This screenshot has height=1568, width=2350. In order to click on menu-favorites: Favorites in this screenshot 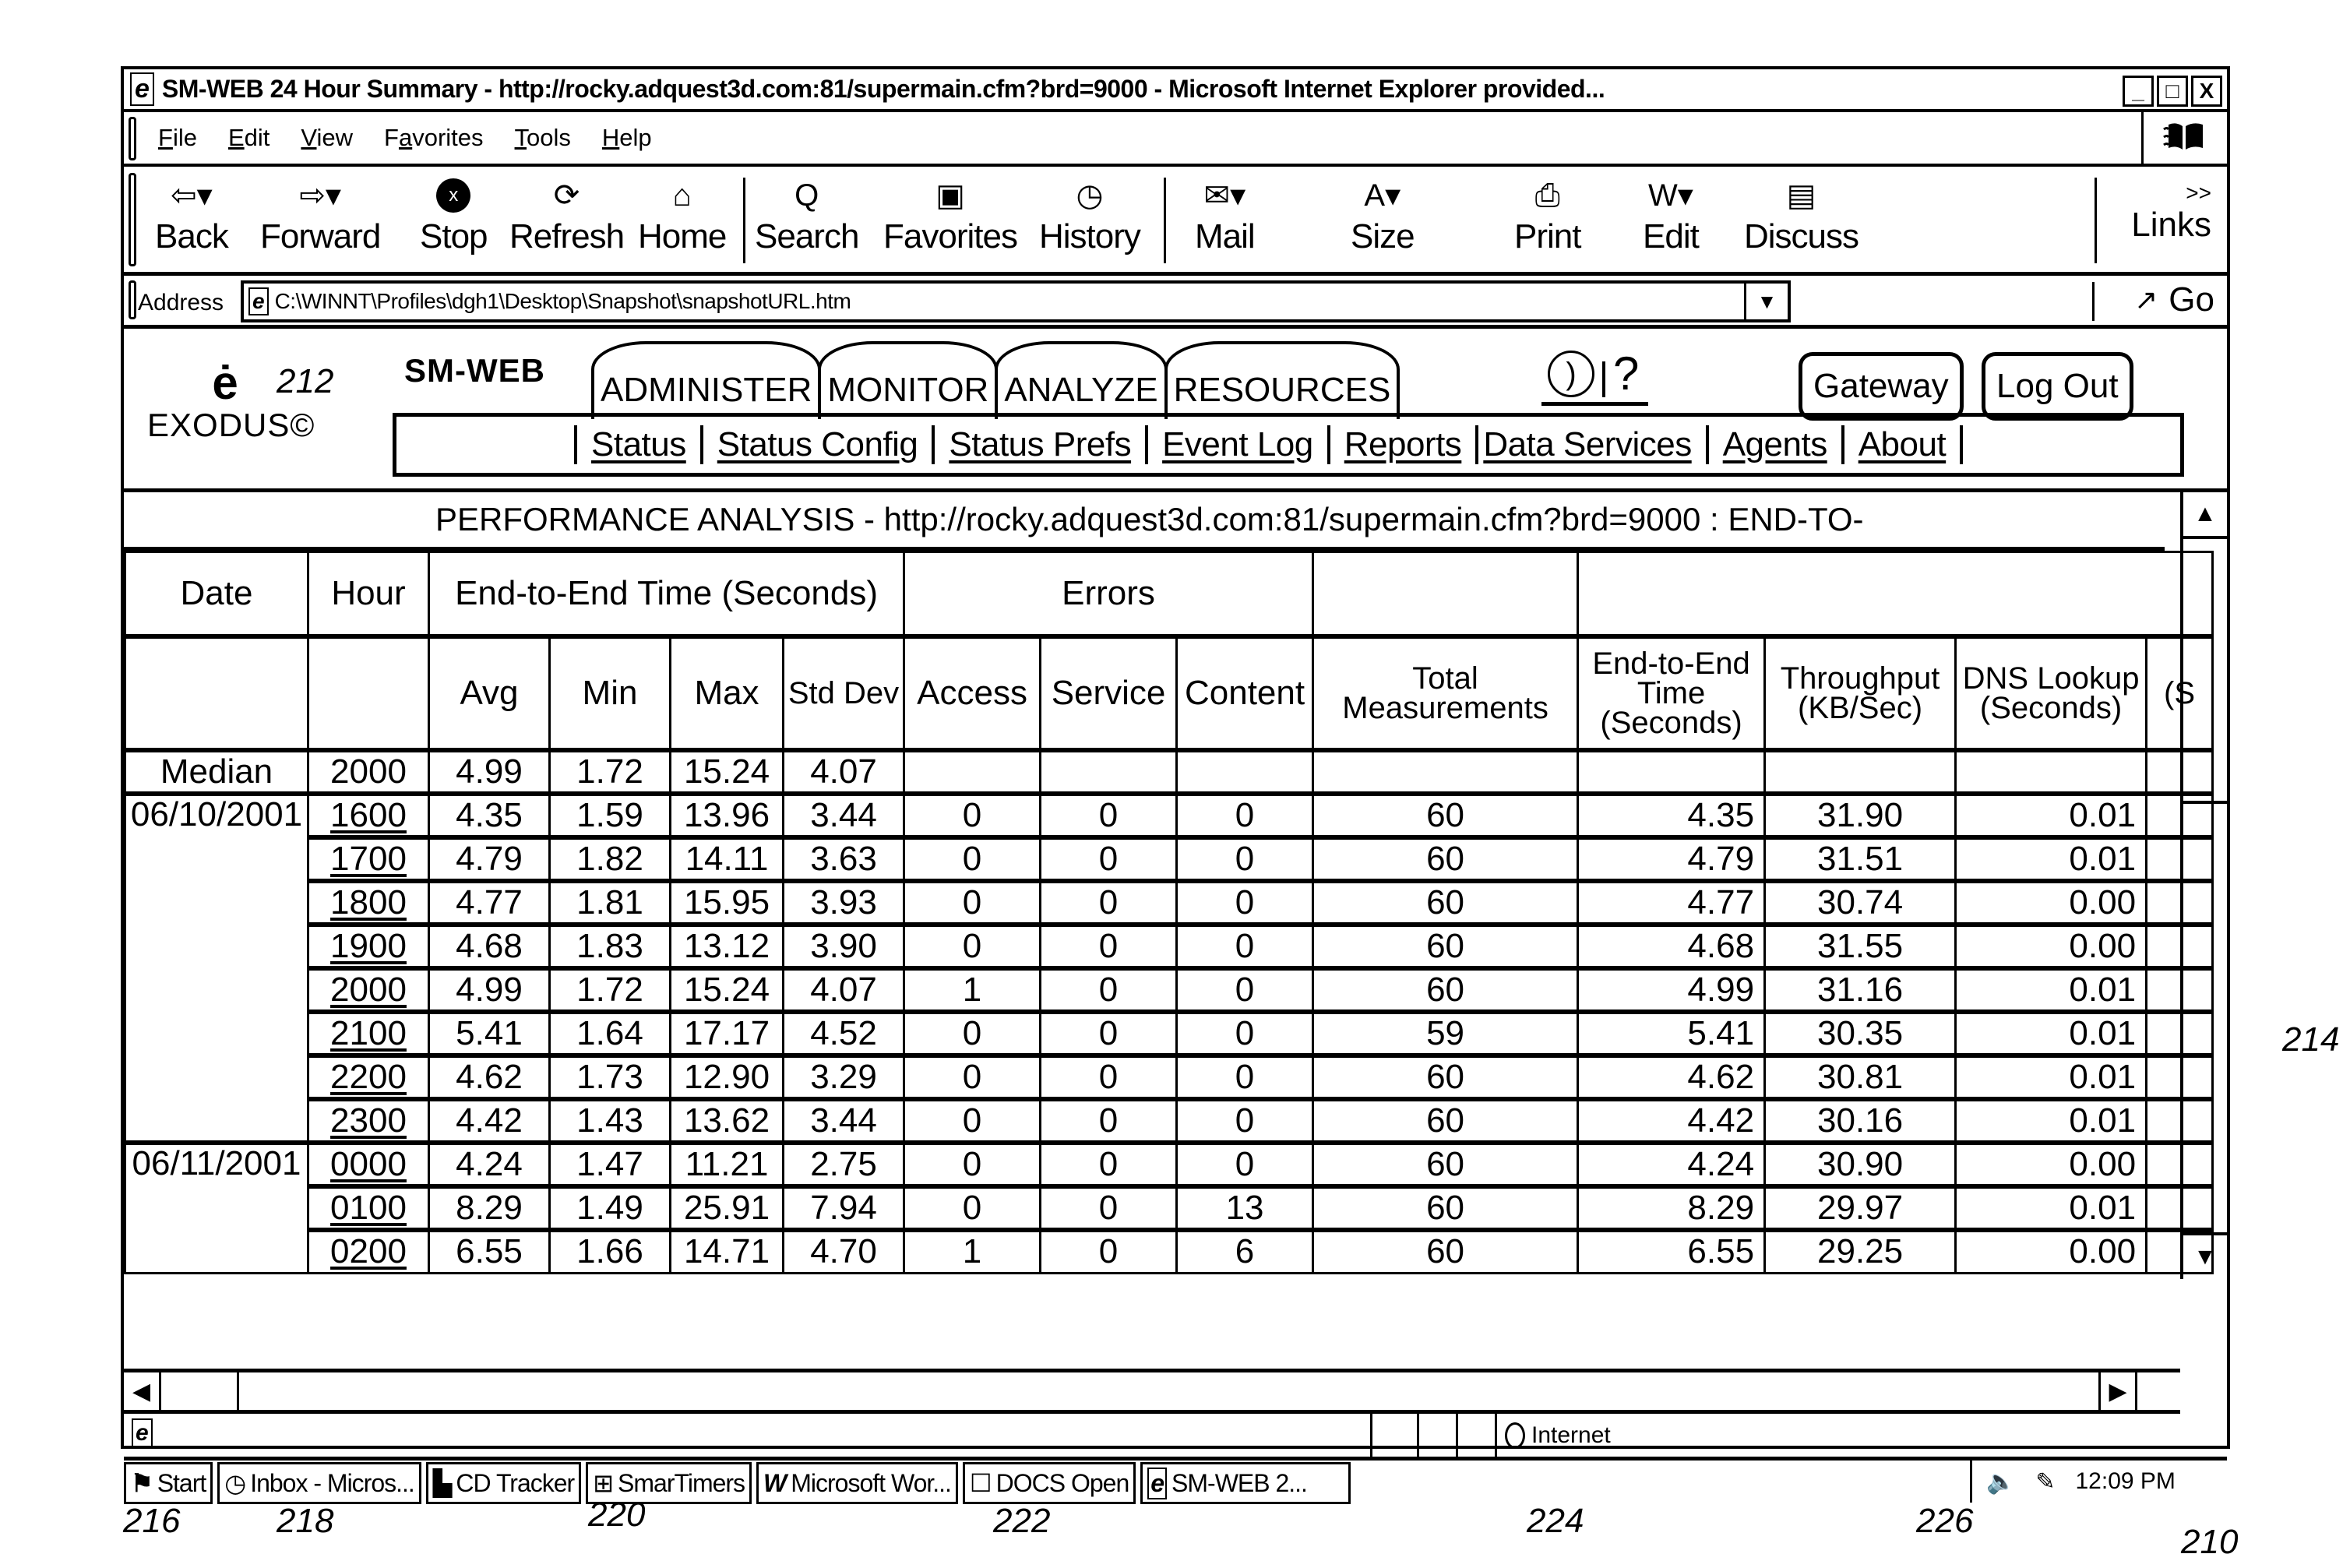, I will do `click(434, 138)`.